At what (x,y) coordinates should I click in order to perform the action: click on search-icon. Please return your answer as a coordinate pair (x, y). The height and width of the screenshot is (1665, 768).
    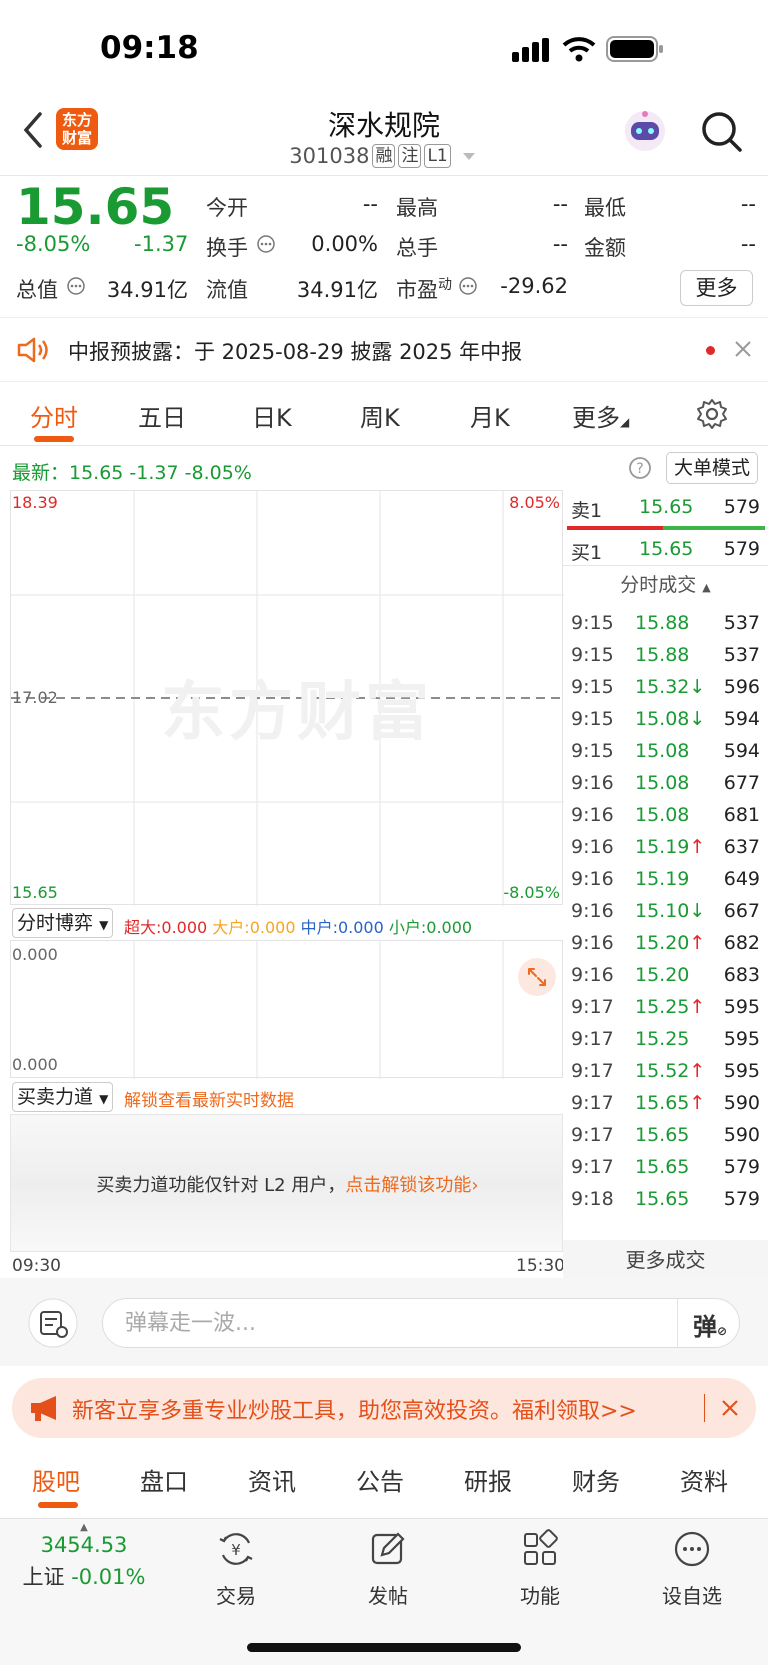
    Looking at the image, I should click on (722, 132).